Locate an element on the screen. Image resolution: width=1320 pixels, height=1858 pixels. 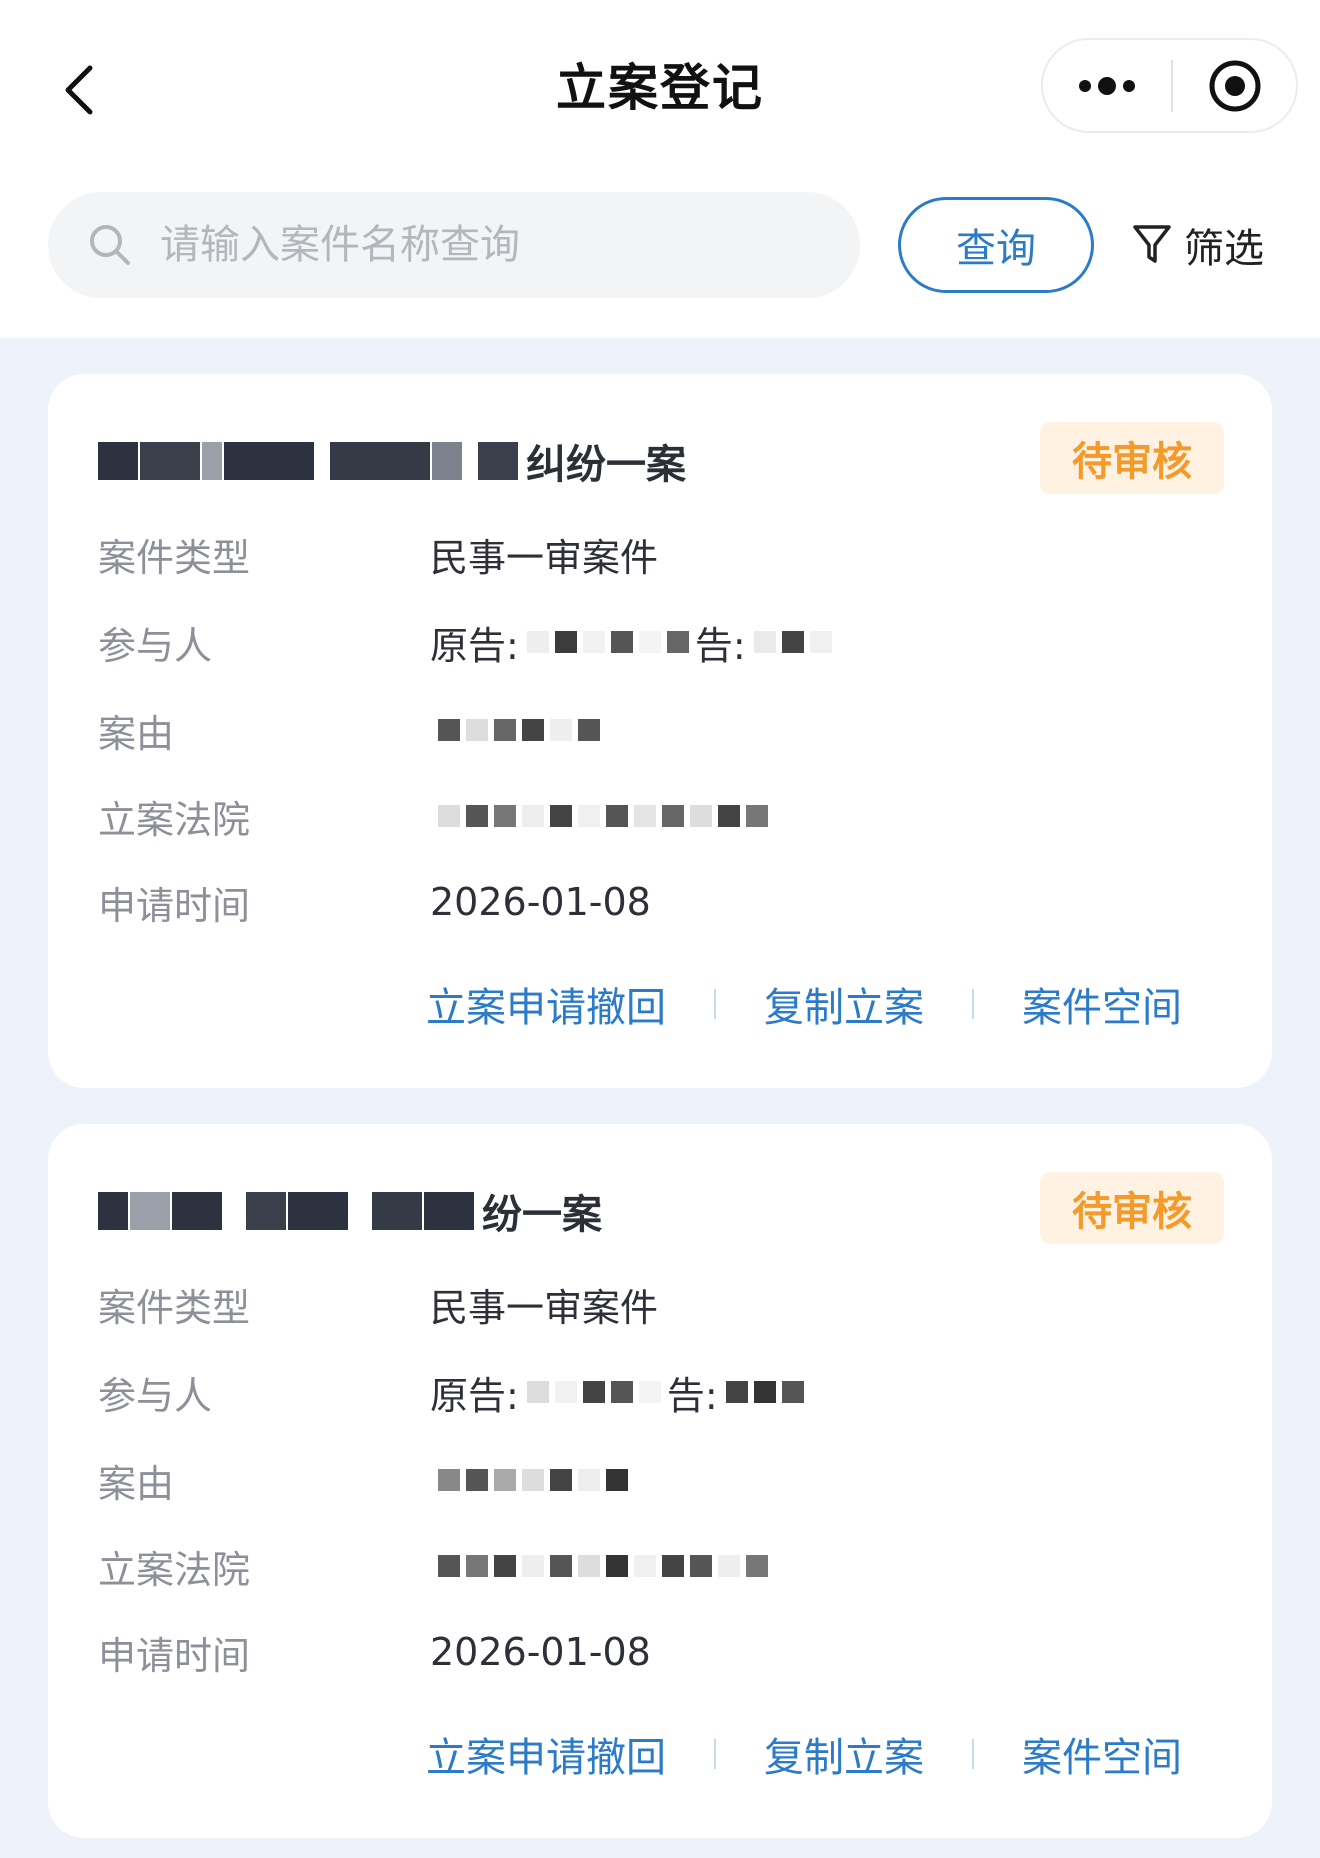
funnel-icon is located at coordinates (1152, 244).